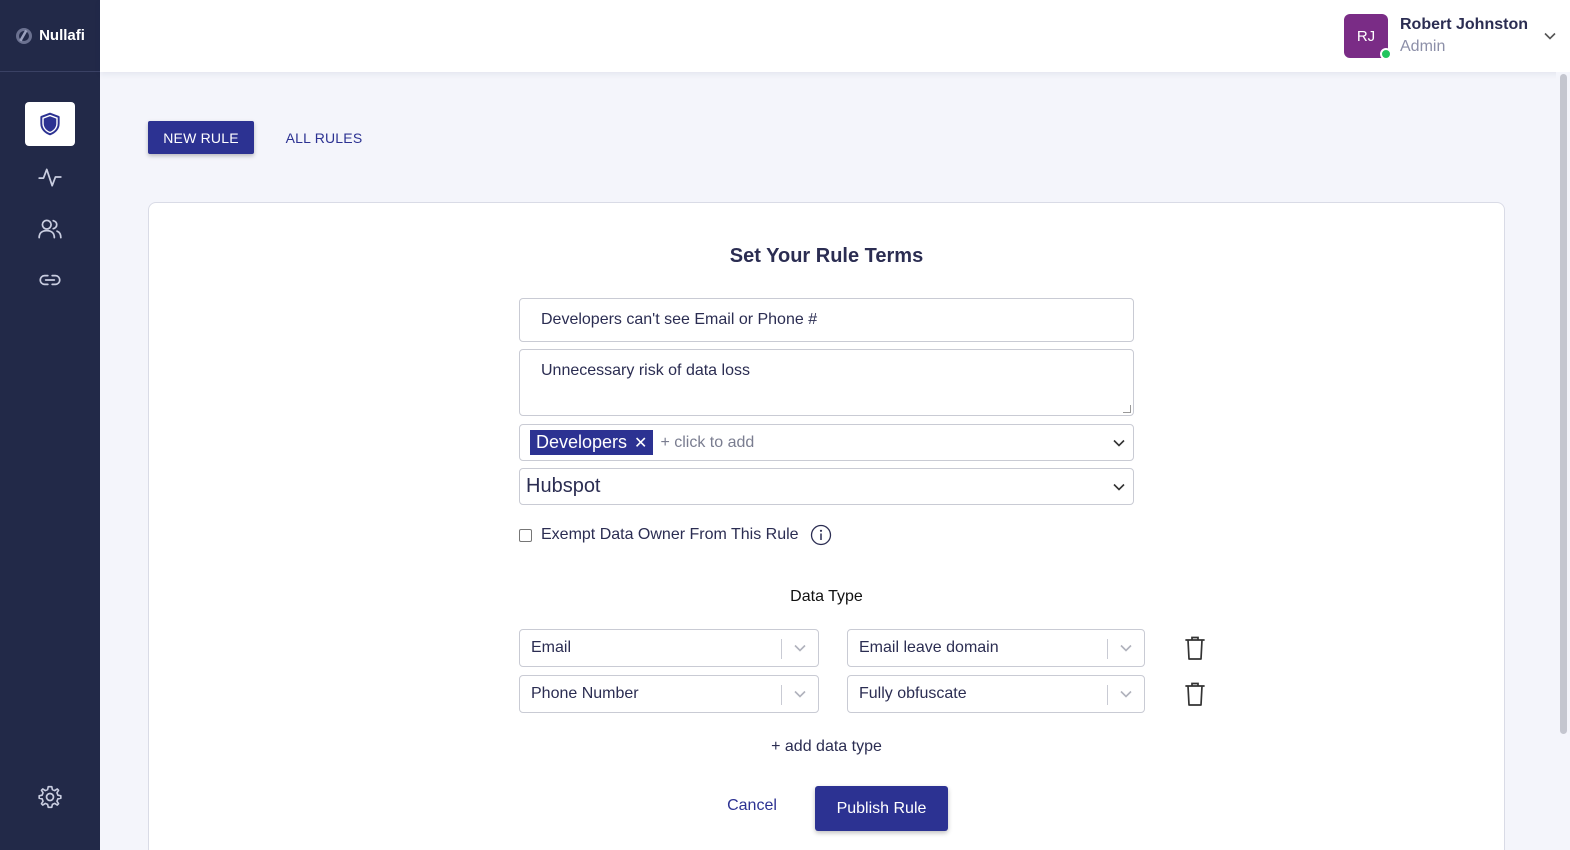  Describe the element at coordinates (563, 486) in the screenshot. I see `application-value: Hubspot` at that location.